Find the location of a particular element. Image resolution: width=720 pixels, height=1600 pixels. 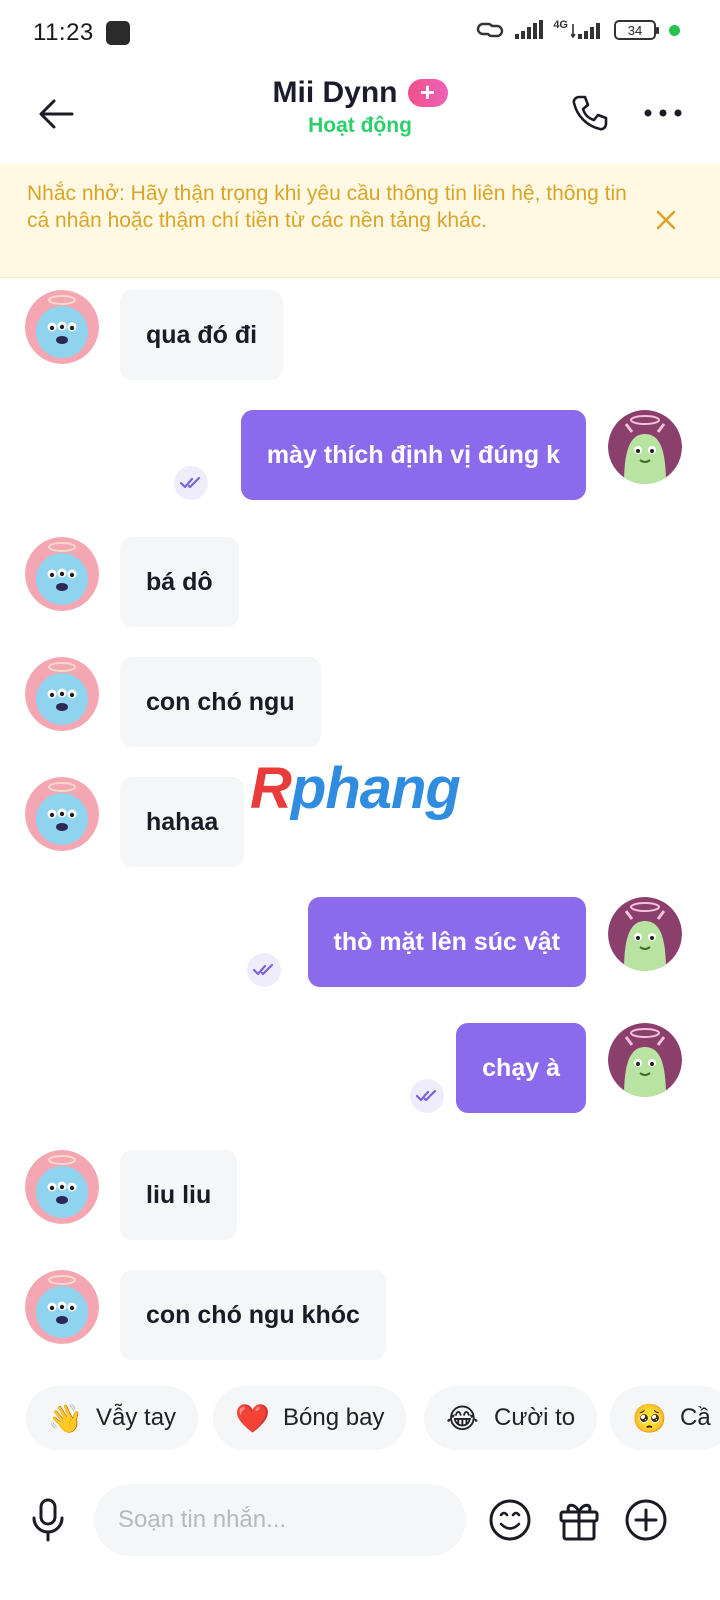

voice-message-button is located at coordinates (48, 1520).